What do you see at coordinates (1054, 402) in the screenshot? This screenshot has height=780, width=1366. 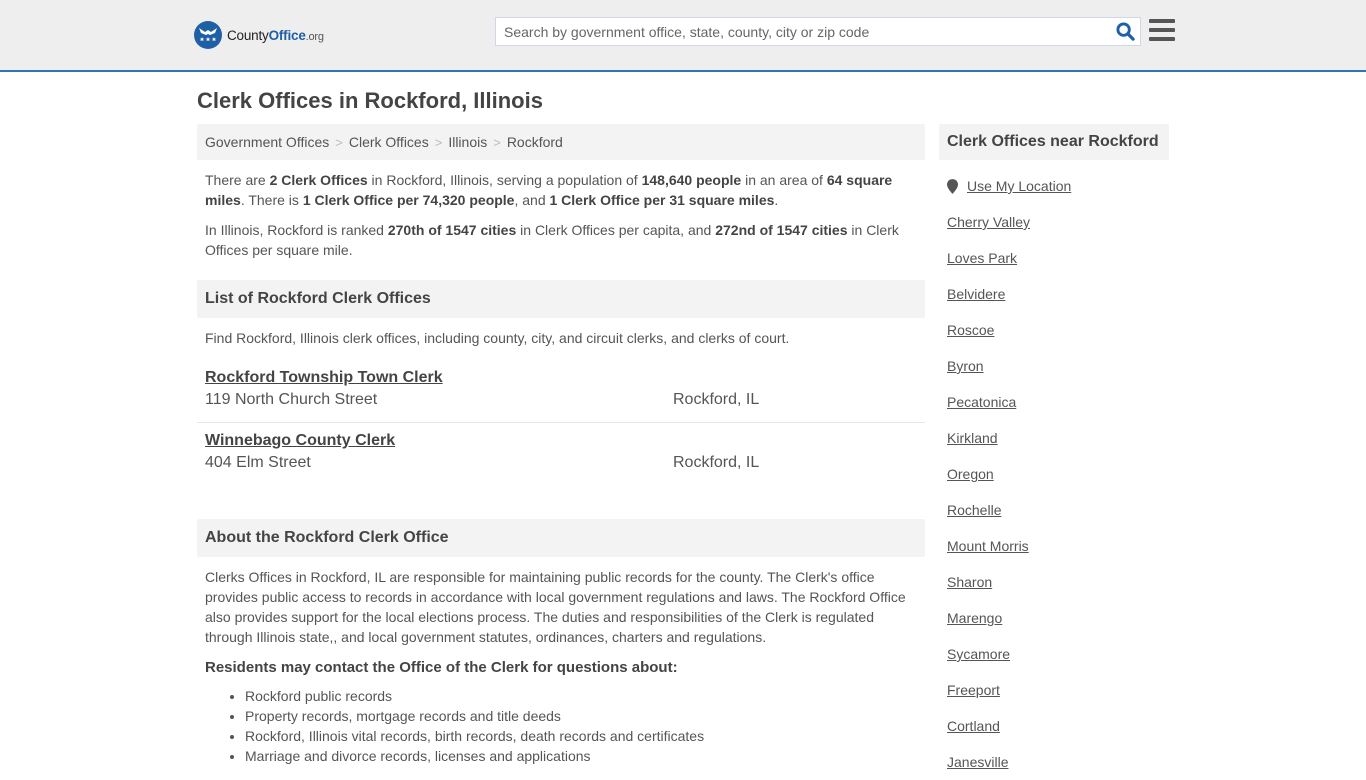 I see `nearby-city-link: Pecatonica` at bounding box center [1054, 402].